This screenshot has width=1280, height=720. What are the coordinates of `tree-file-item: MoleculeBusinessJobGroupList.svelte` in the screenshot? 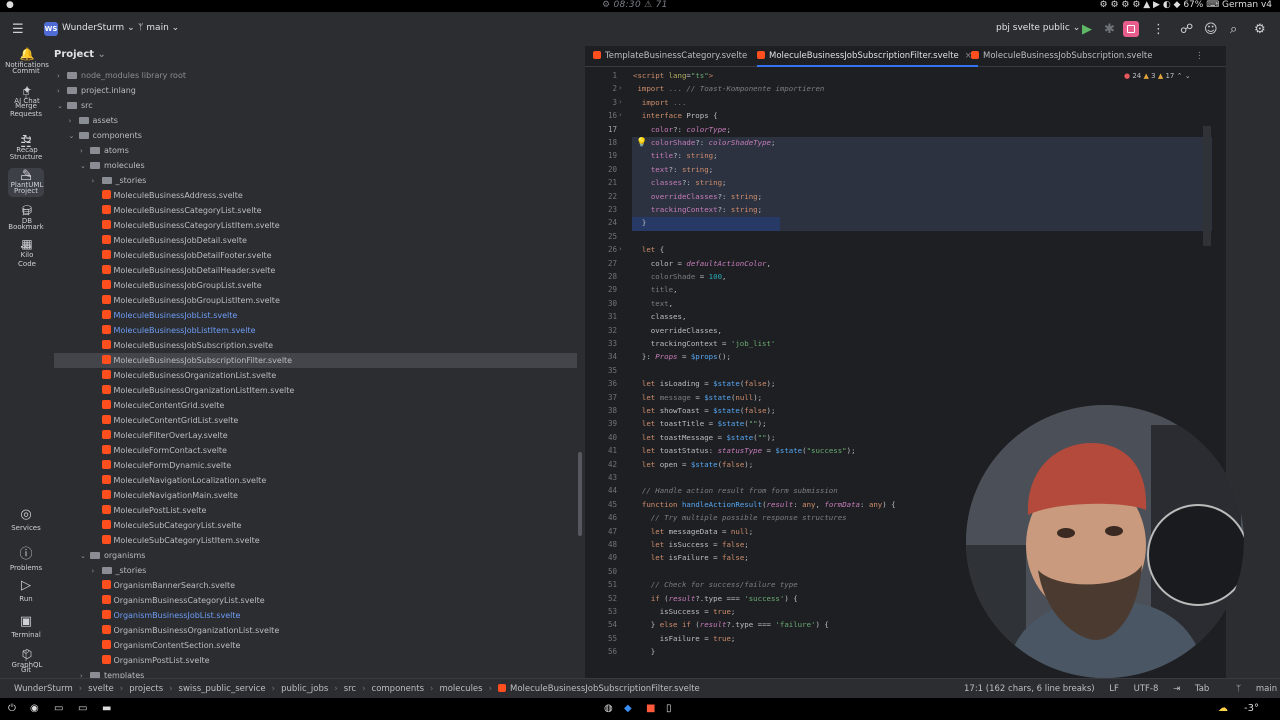 It's located at (177, 285).